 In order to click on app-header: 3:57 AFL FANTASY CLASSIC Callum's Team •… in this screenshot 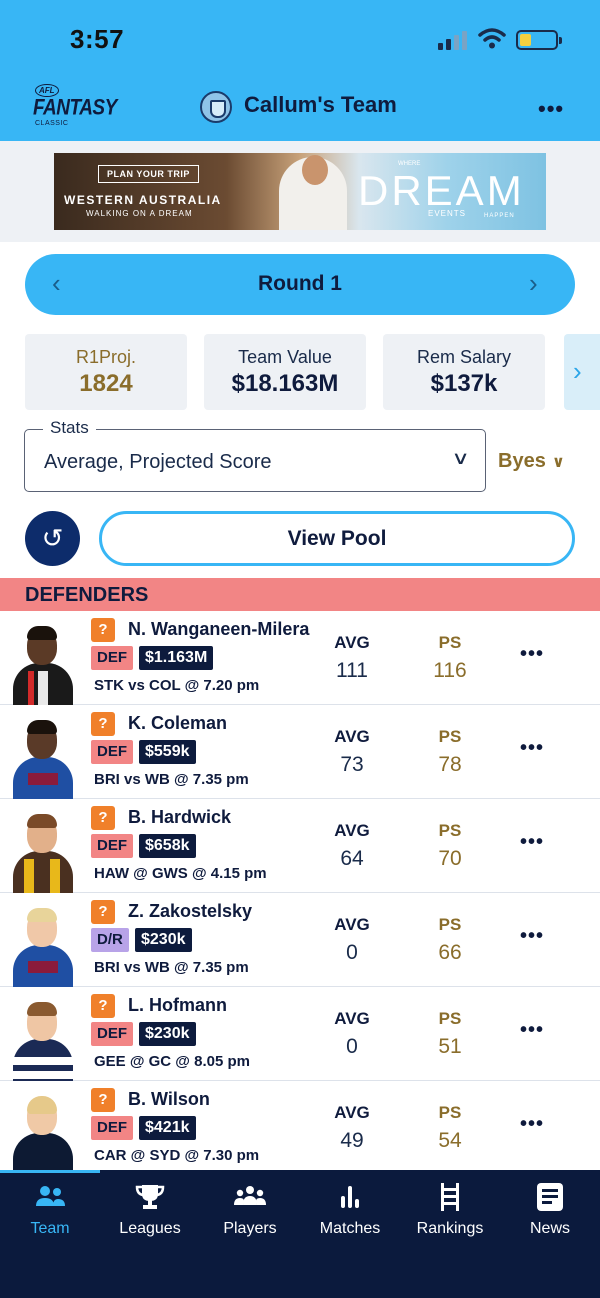, I will do `click(300, 70)`.